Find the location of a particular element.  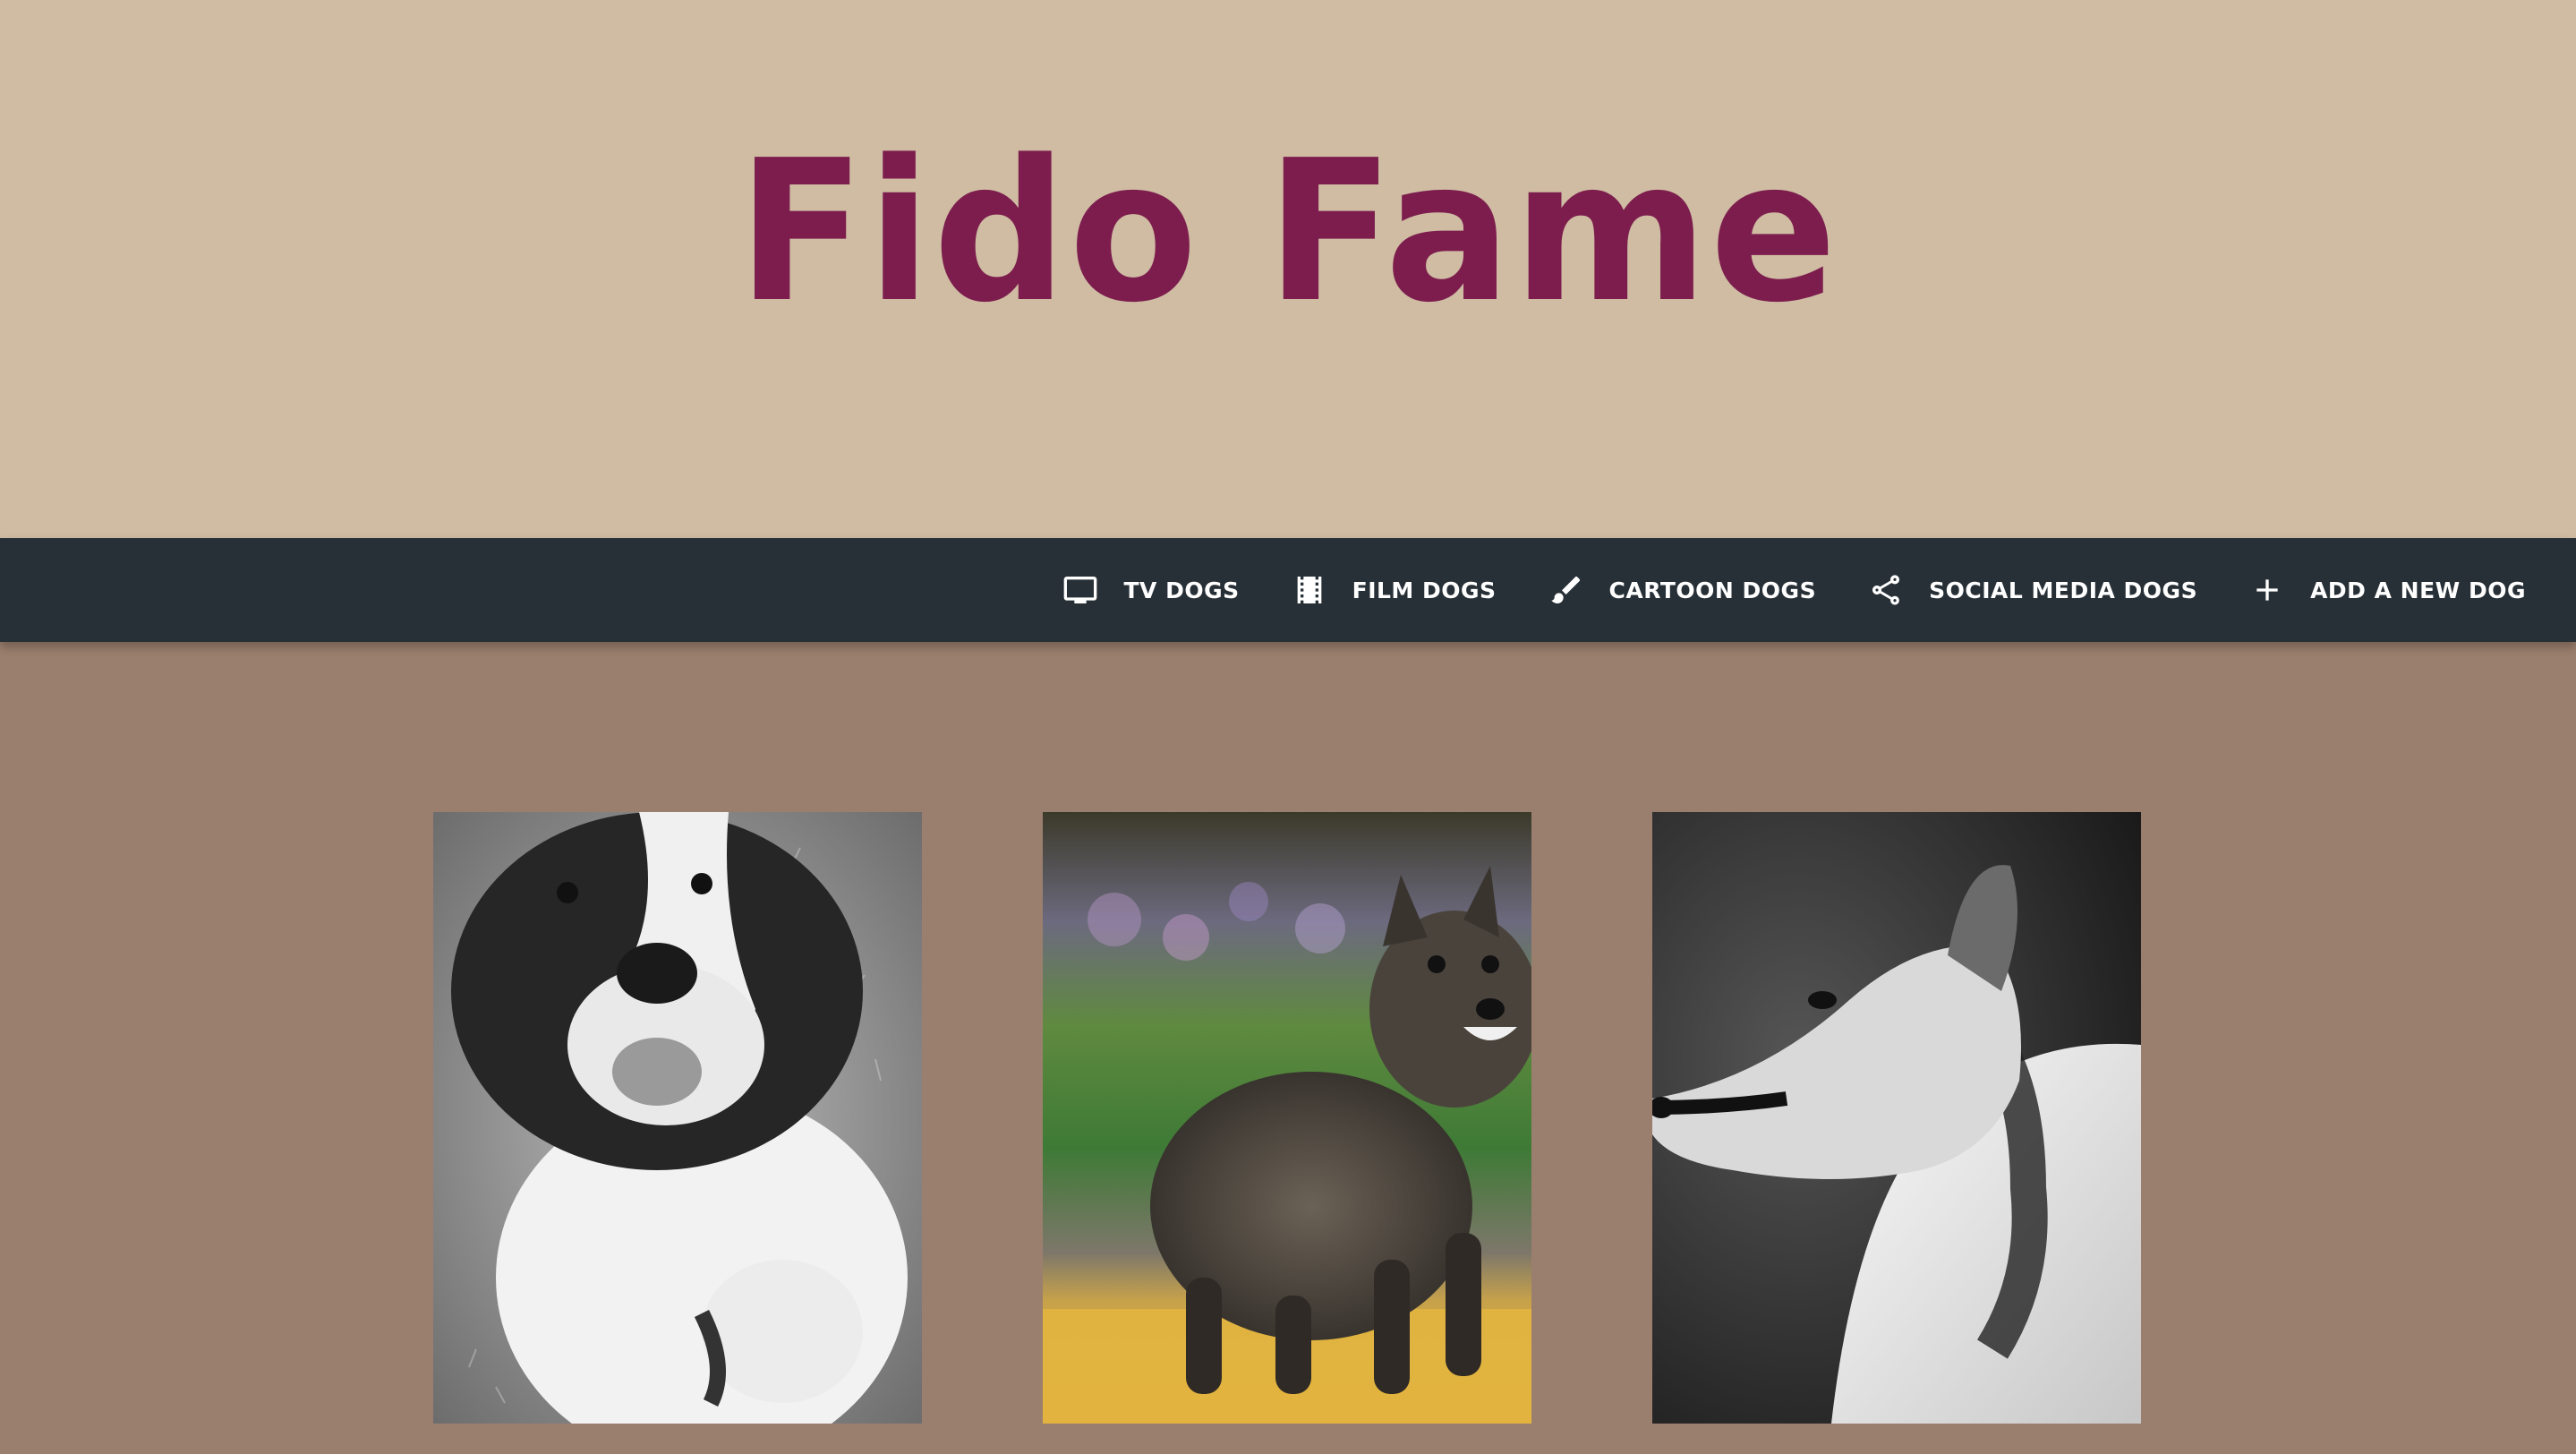

nav-label-add-new-dog: ADD A NEW DOG is located at coordinates (2418, 590).